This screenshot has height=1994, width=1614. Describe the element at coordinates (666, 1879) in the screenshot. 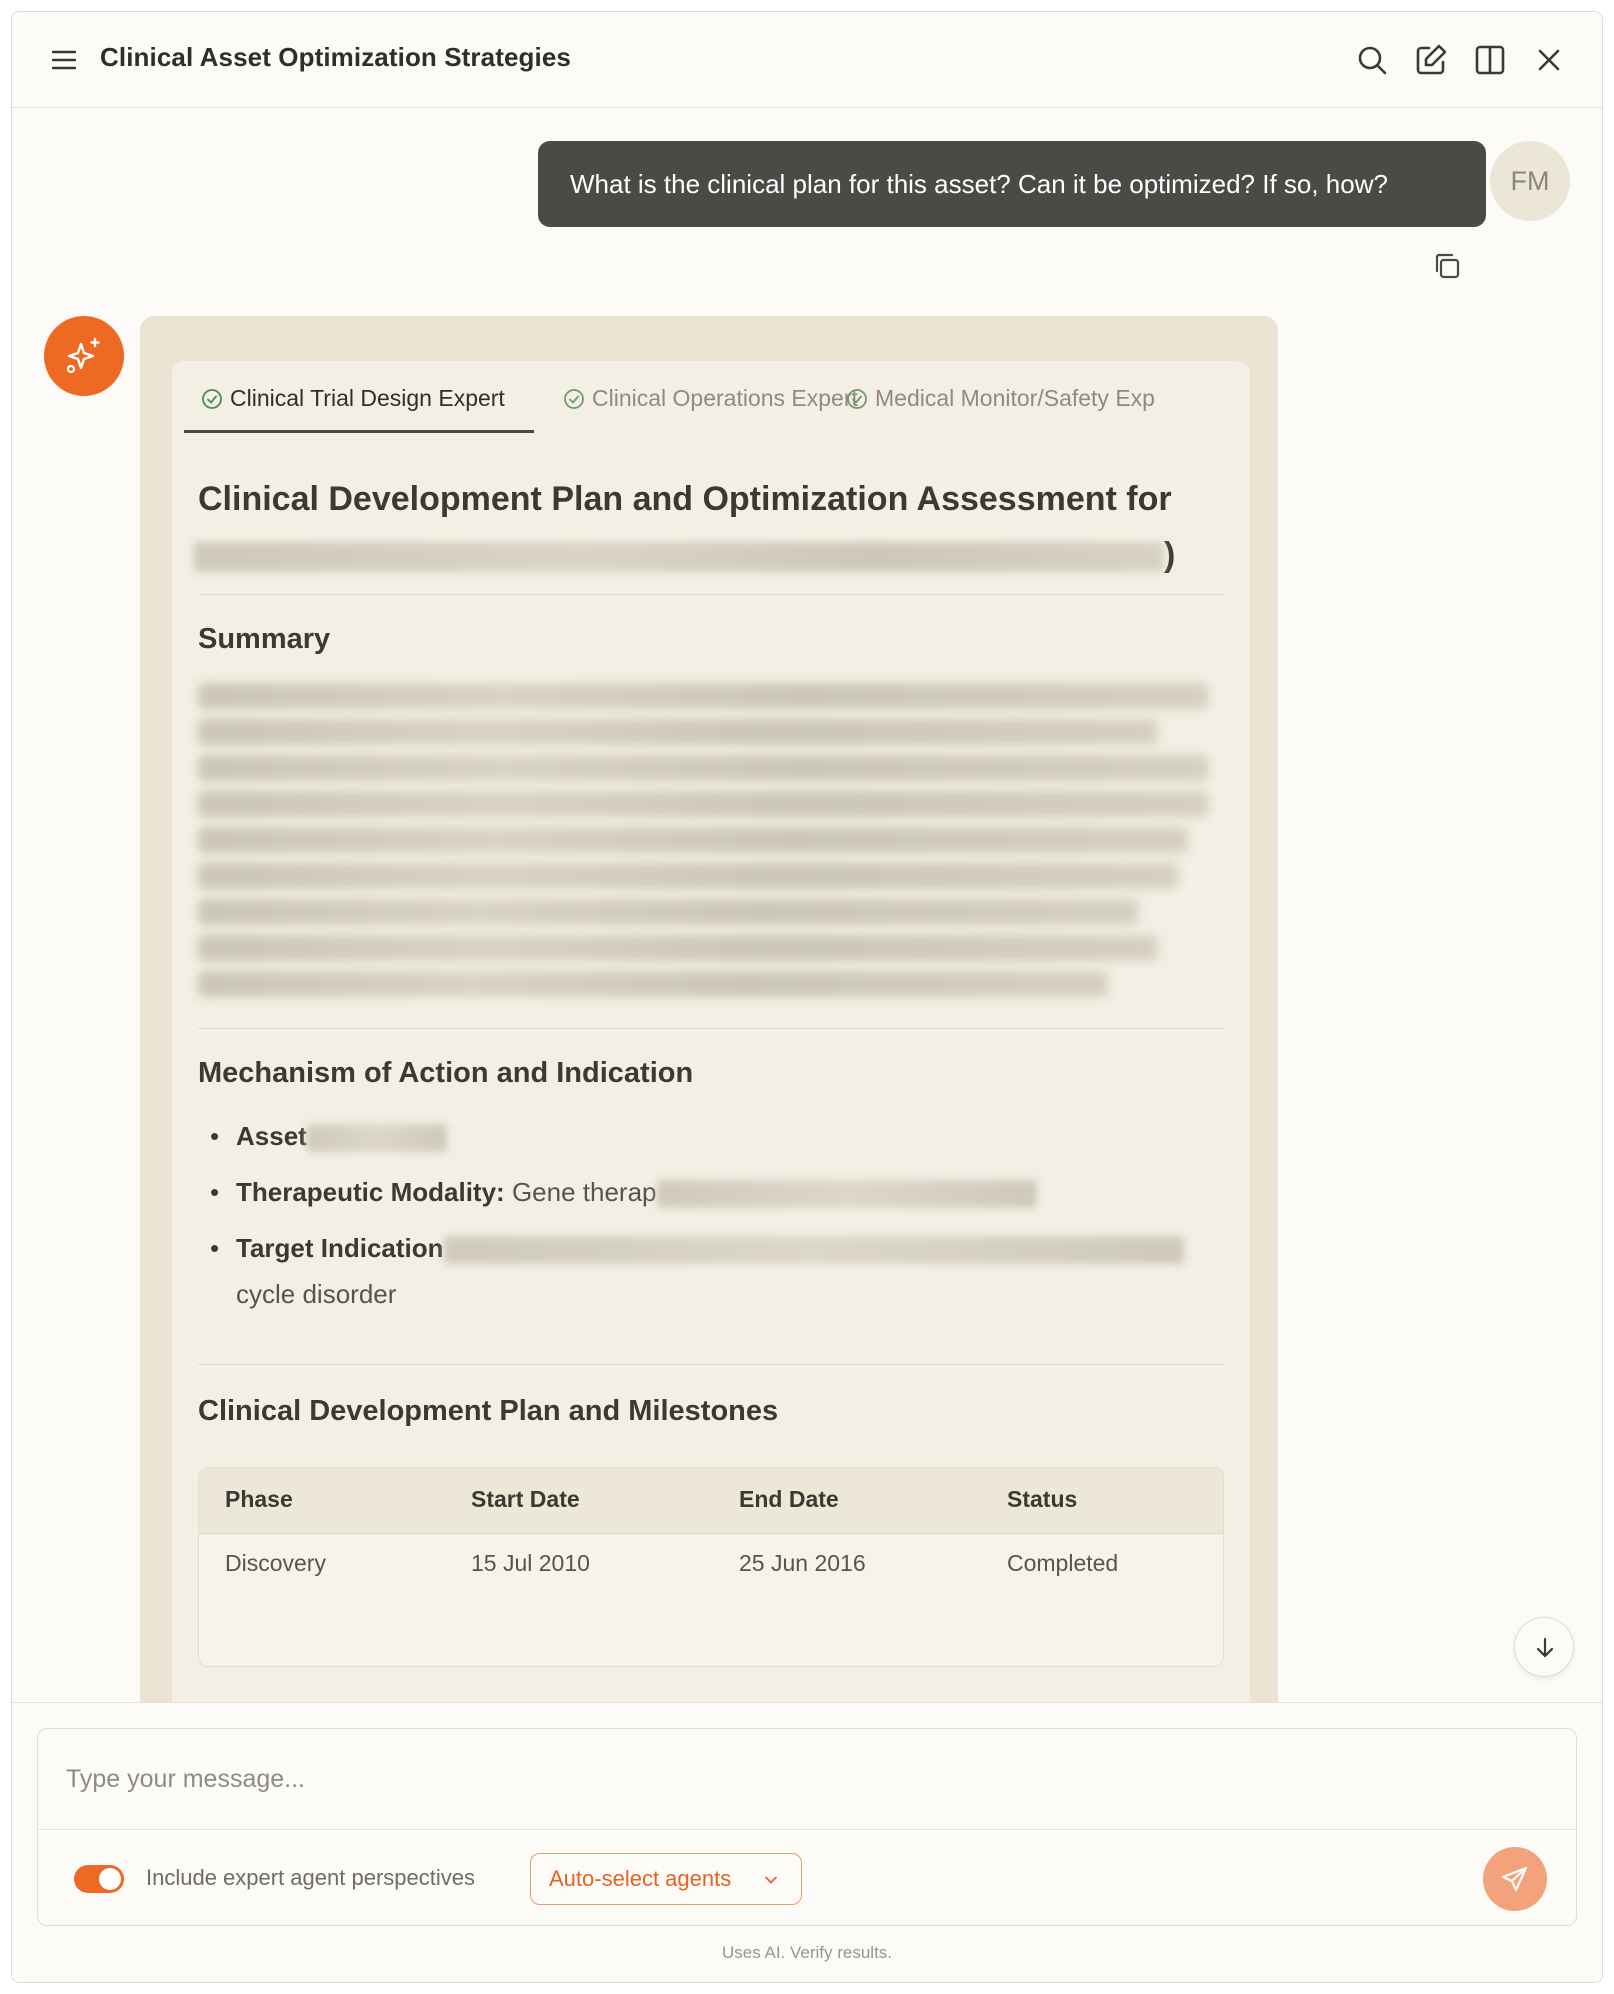

I see `auto-select-agents-button: Auto-select agents` at that location.